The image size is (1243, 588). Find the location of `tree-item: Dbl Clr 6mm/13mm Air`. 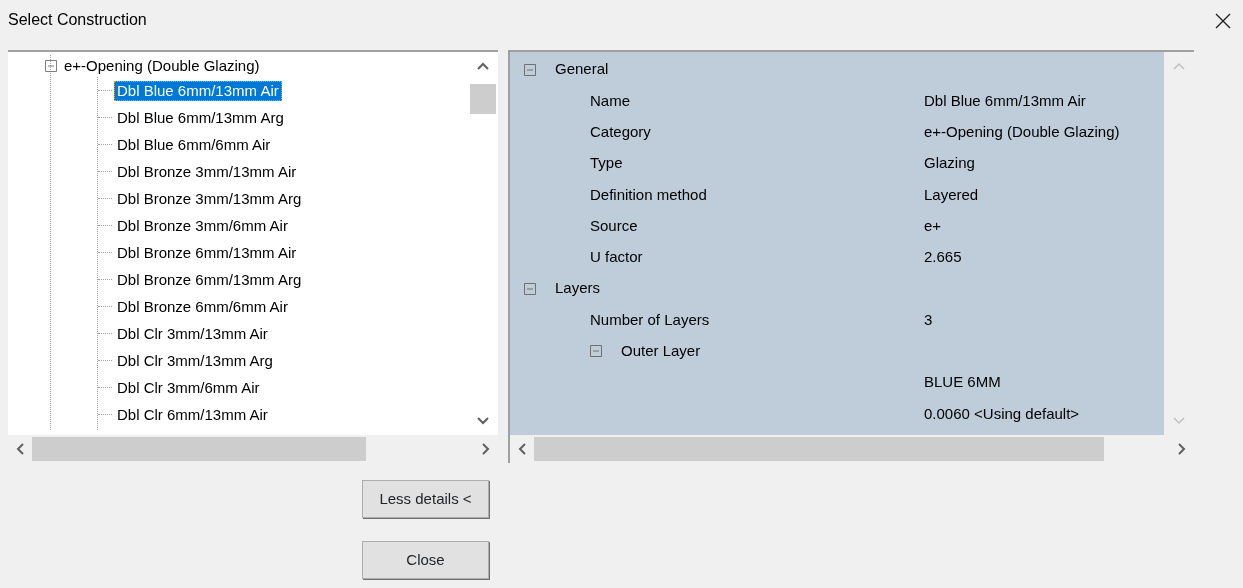

tree-item: Dbl Clr 6mm/13mm Air is located at coordinates (192, 414).